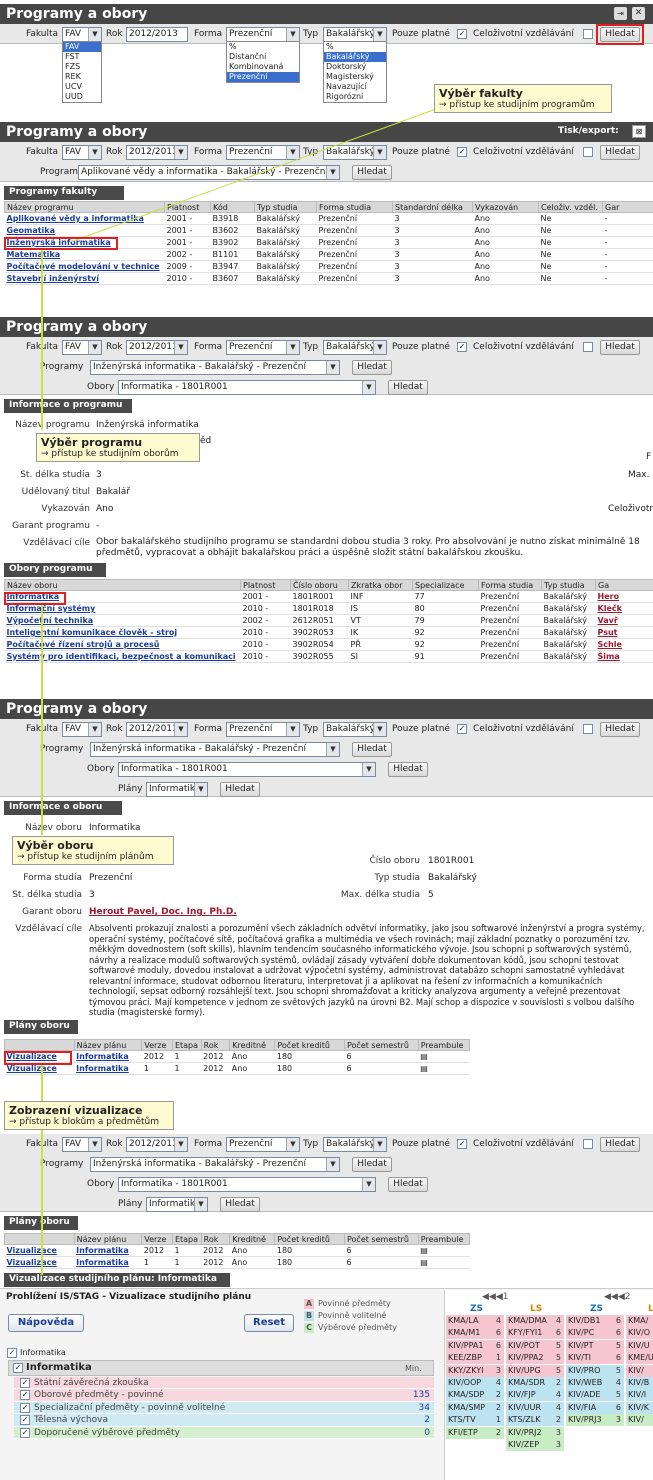  What do you see at coordinates (624, 585) in the screenshot?
I see `column-header: Ga` at bounding box center [624, 585].